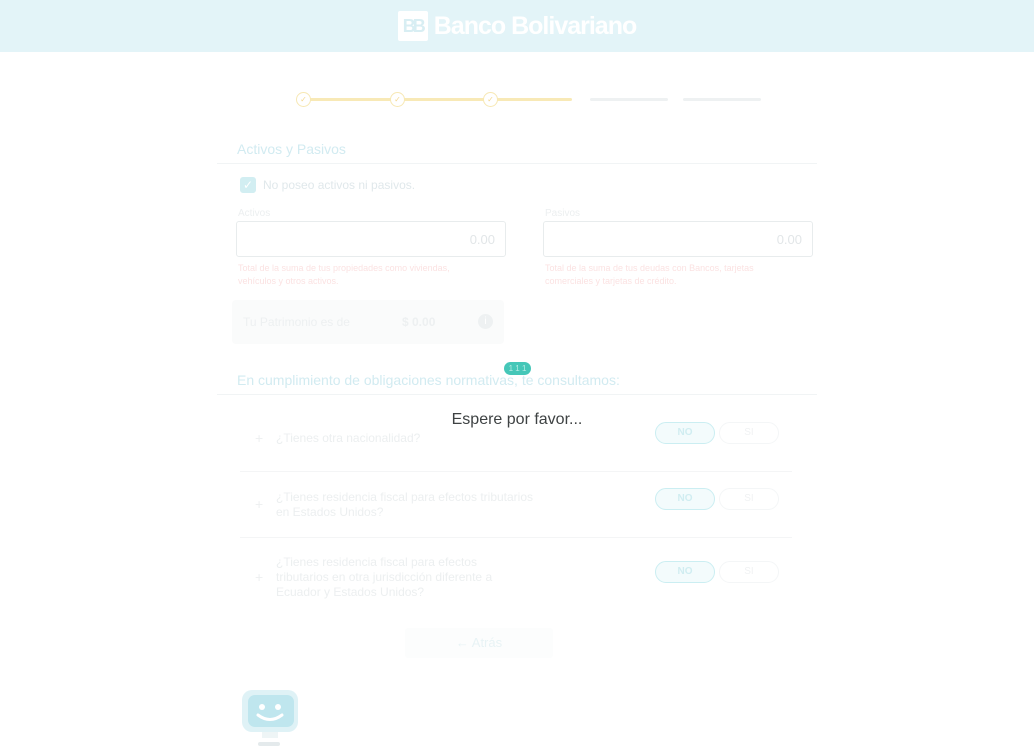  I want to click on pasivos-input: 0.00, so click(678, 239).